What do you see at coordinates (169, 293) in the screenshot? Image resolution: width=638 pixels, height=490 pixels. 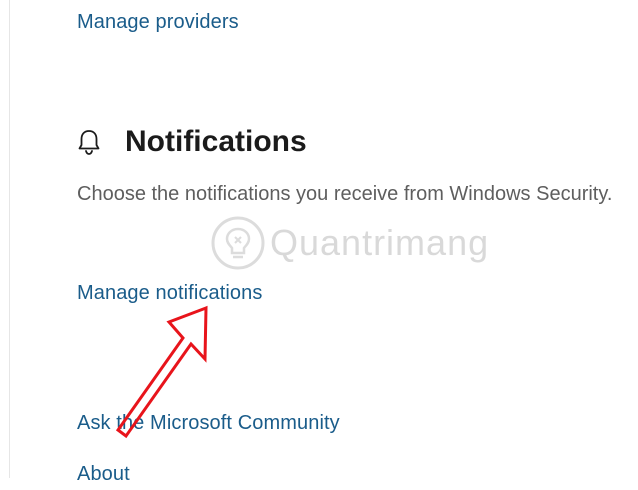 I see `manage-notifications-link: Manage notifications` at bounding box center [169, 293].